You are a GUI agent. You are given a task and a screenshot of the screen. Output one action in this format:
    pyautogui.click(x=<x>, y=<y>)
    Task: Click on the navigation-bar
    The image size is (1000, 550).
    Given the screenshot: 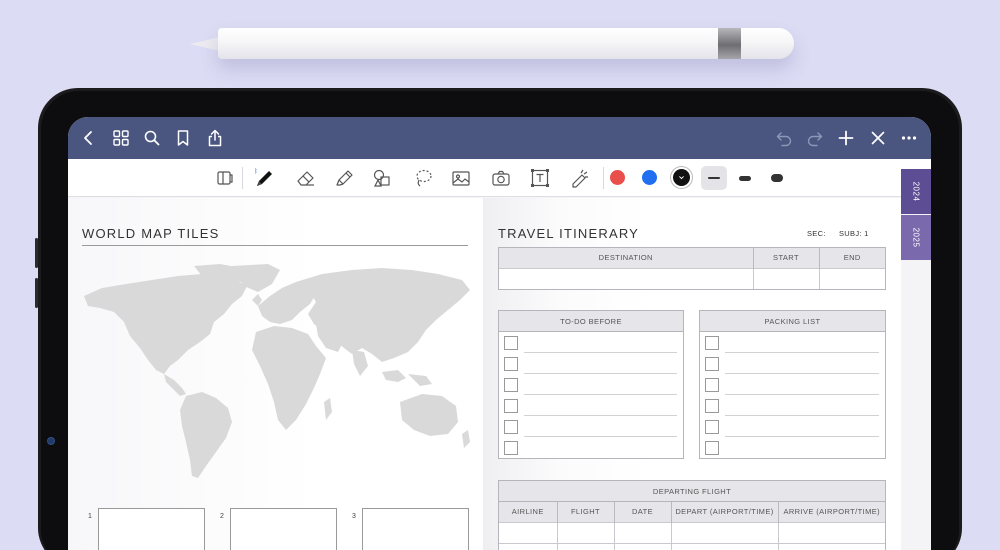 What is the action you would take?
    pyautogui.click(x=499, y=138)
    